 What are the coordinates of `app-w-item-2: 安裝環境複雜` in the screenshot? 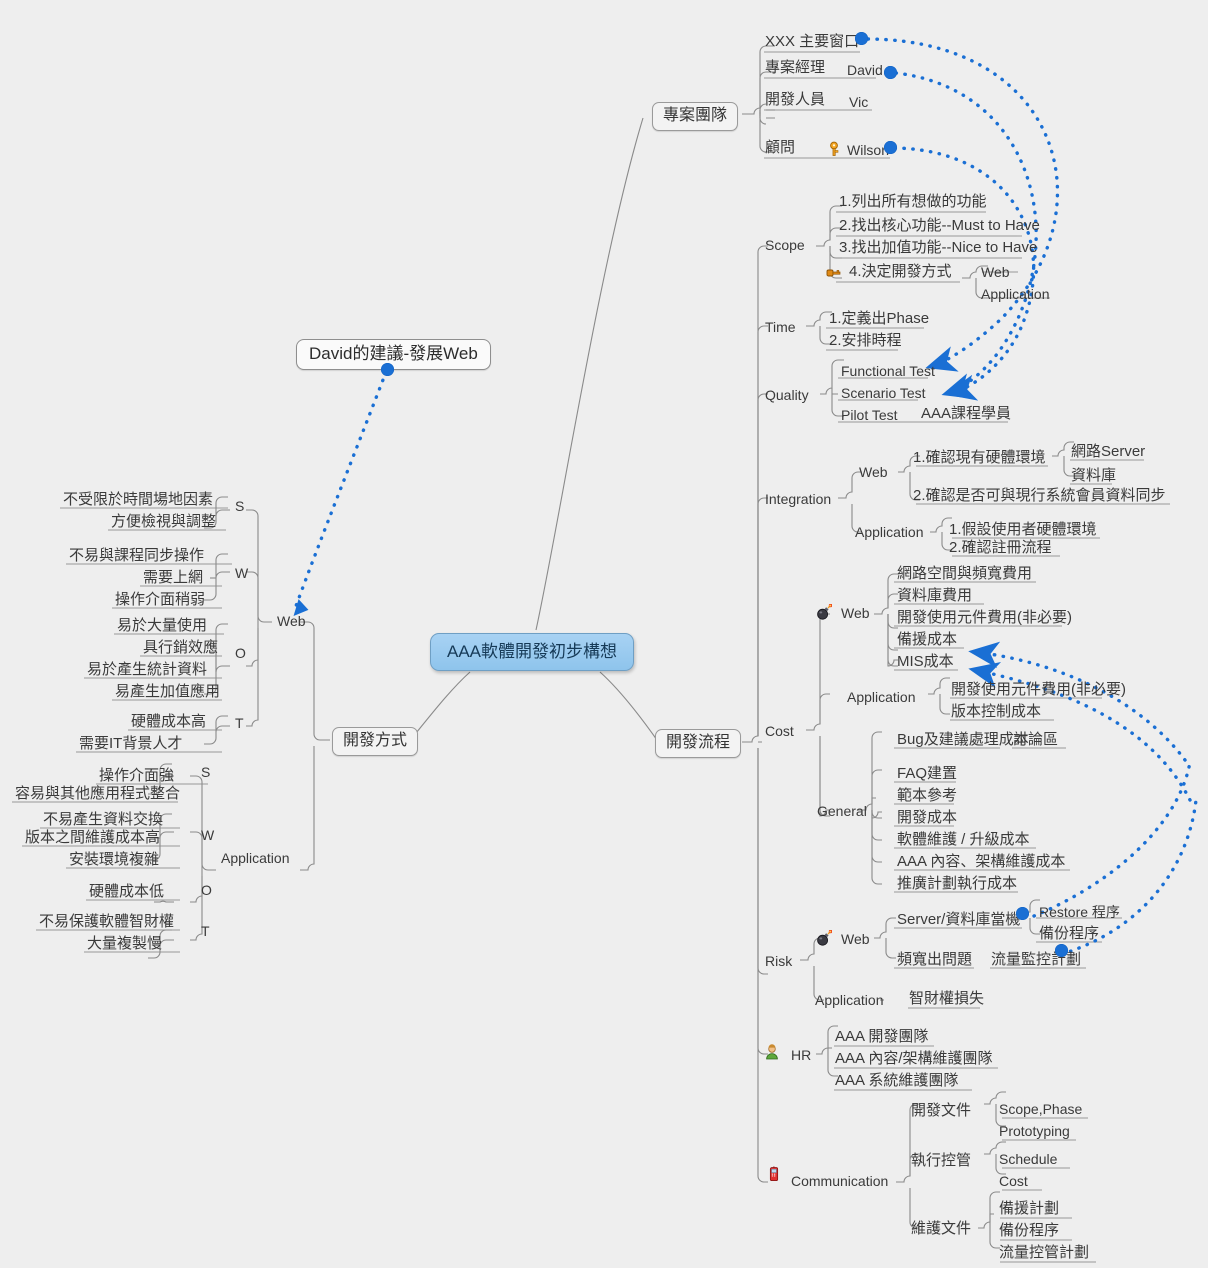 It's located at (114, 860).